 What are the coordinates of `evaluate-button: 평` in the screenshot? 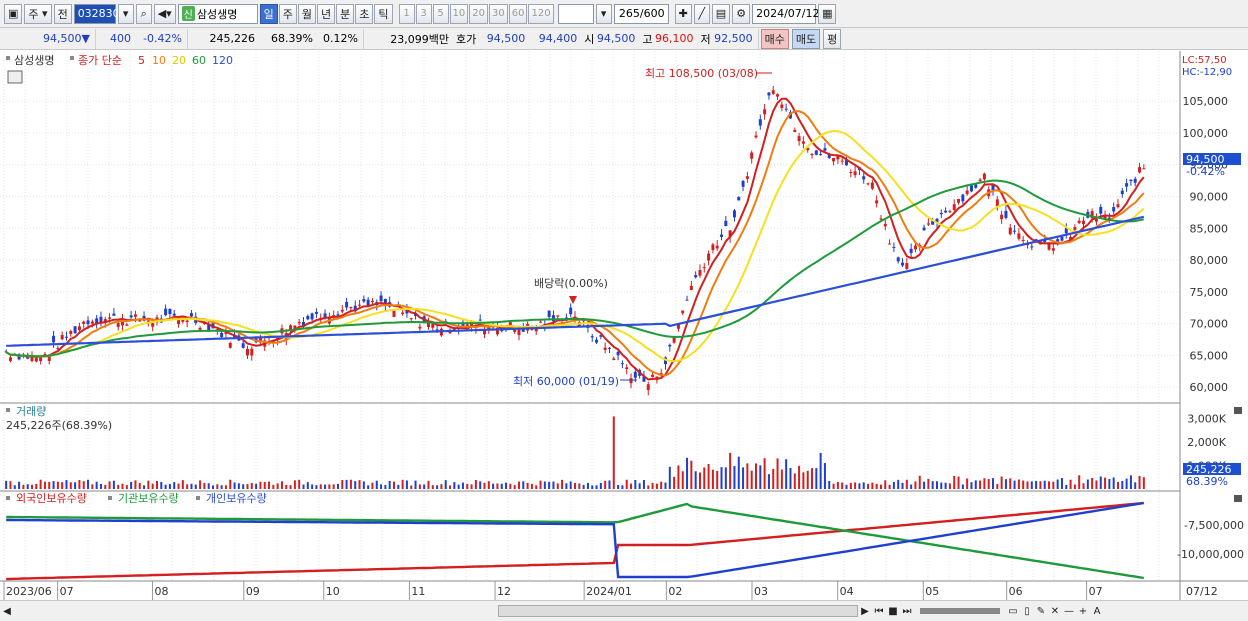 It's located at (832, 38).